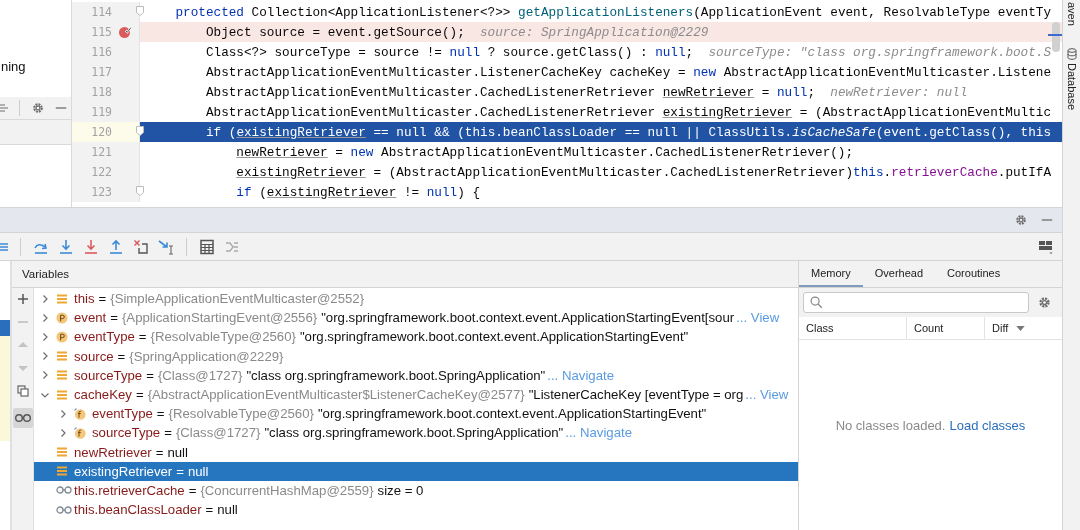 The image size is (1080, 530). I want to click on calculator-icon, so click(207, 246).